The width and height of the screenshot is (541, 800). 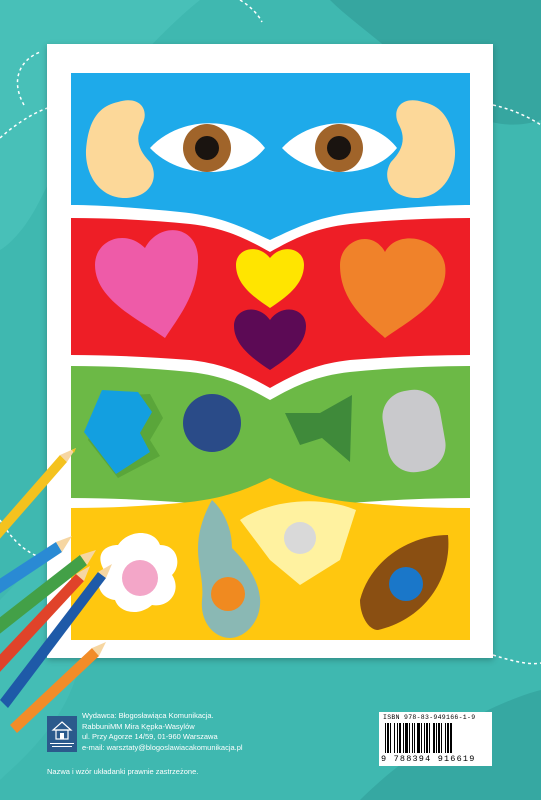 What do you see at coordinates (140, 578) in the screenshot?
I see `pink-flower-center` at bounding box center [140, 578].